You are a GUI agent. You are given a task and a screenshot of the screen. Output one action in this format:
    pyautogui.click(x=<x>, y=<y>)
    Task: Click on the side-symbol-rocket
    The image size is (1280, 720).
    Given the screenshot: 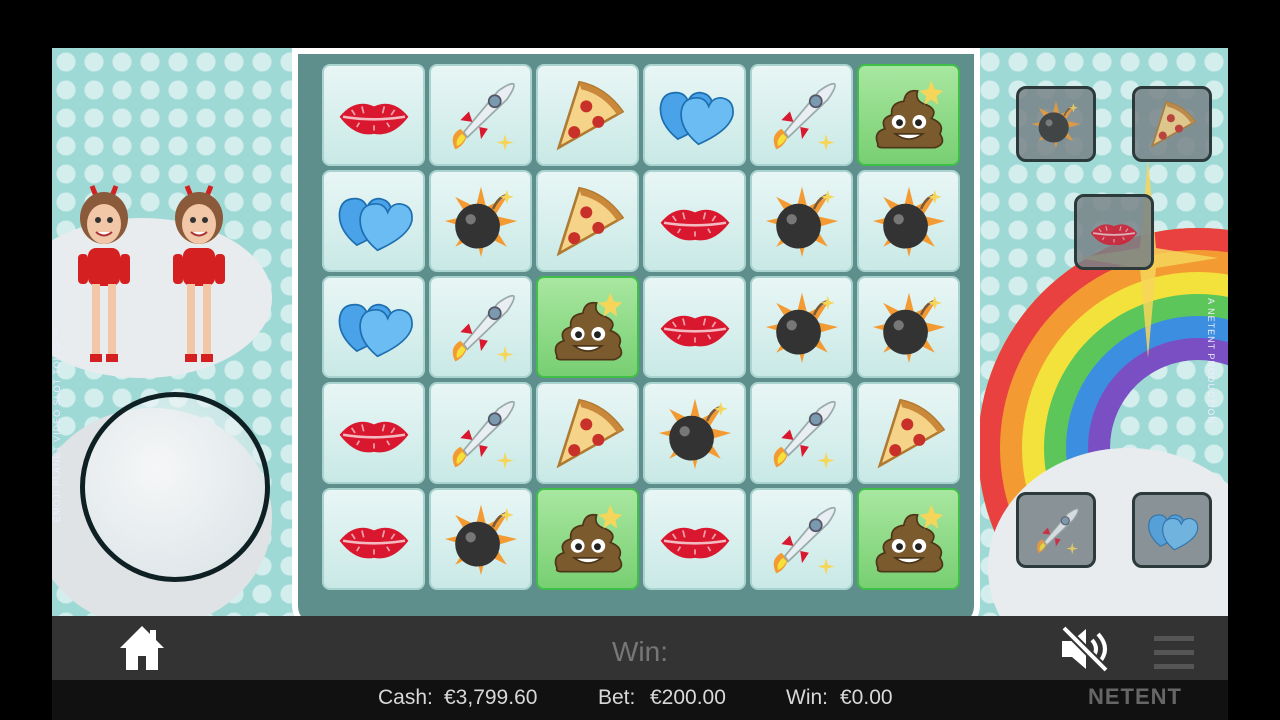 What is the action you would take?
    pyautogui.click(x=1056, y=530)
    